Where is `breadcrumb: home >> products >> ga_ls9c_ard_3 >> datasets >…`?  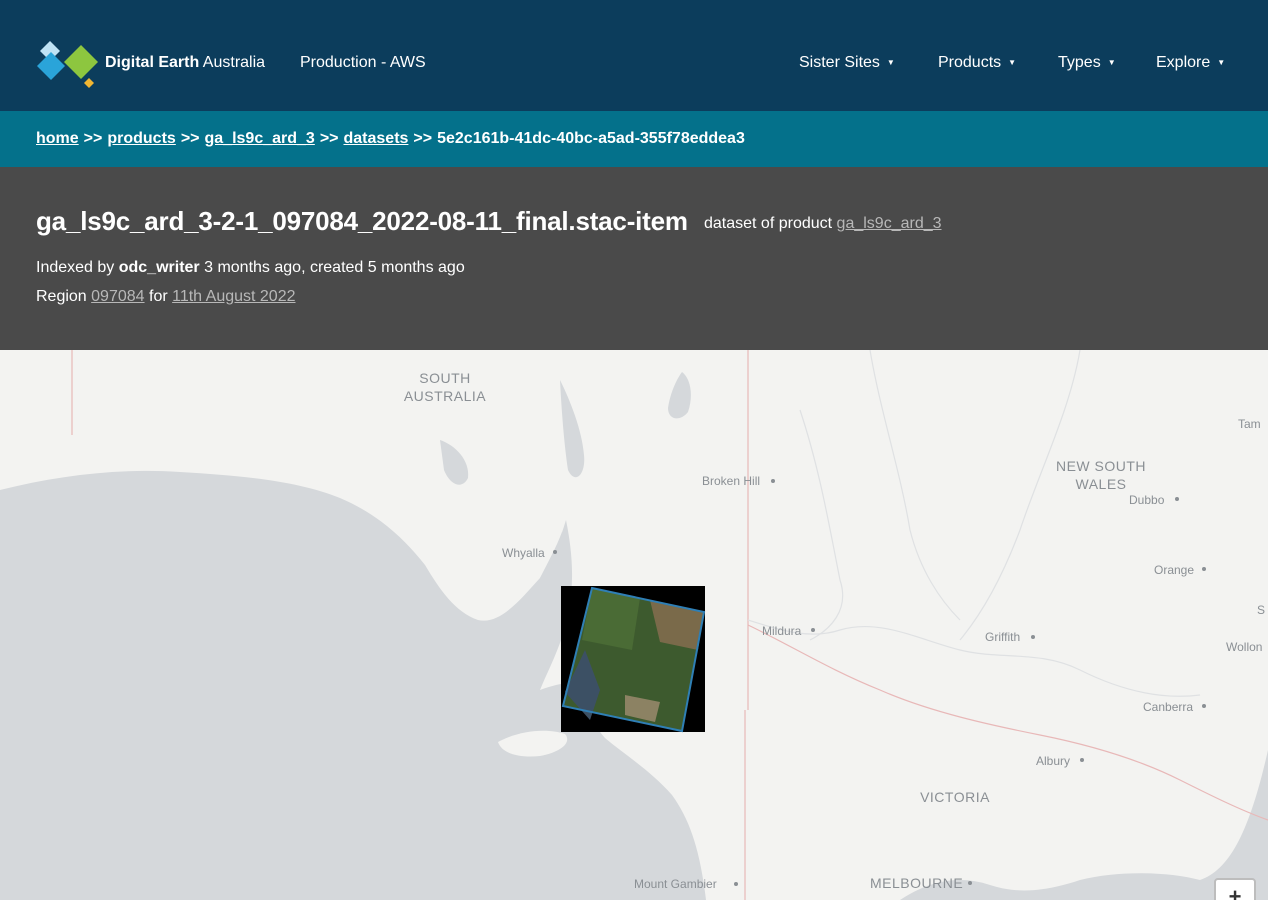 breadcrumb: home >> products >> ga_ls9c_ard_3 >> datasets >… is located at coordinates (390, 139).